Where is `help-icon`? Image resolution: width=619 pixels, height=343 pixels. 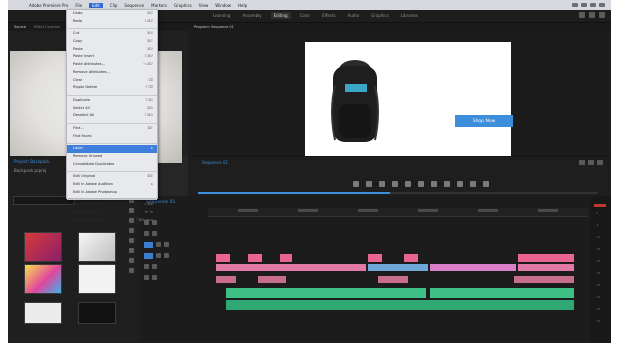 help-icon is located at coordinates (602, 15).